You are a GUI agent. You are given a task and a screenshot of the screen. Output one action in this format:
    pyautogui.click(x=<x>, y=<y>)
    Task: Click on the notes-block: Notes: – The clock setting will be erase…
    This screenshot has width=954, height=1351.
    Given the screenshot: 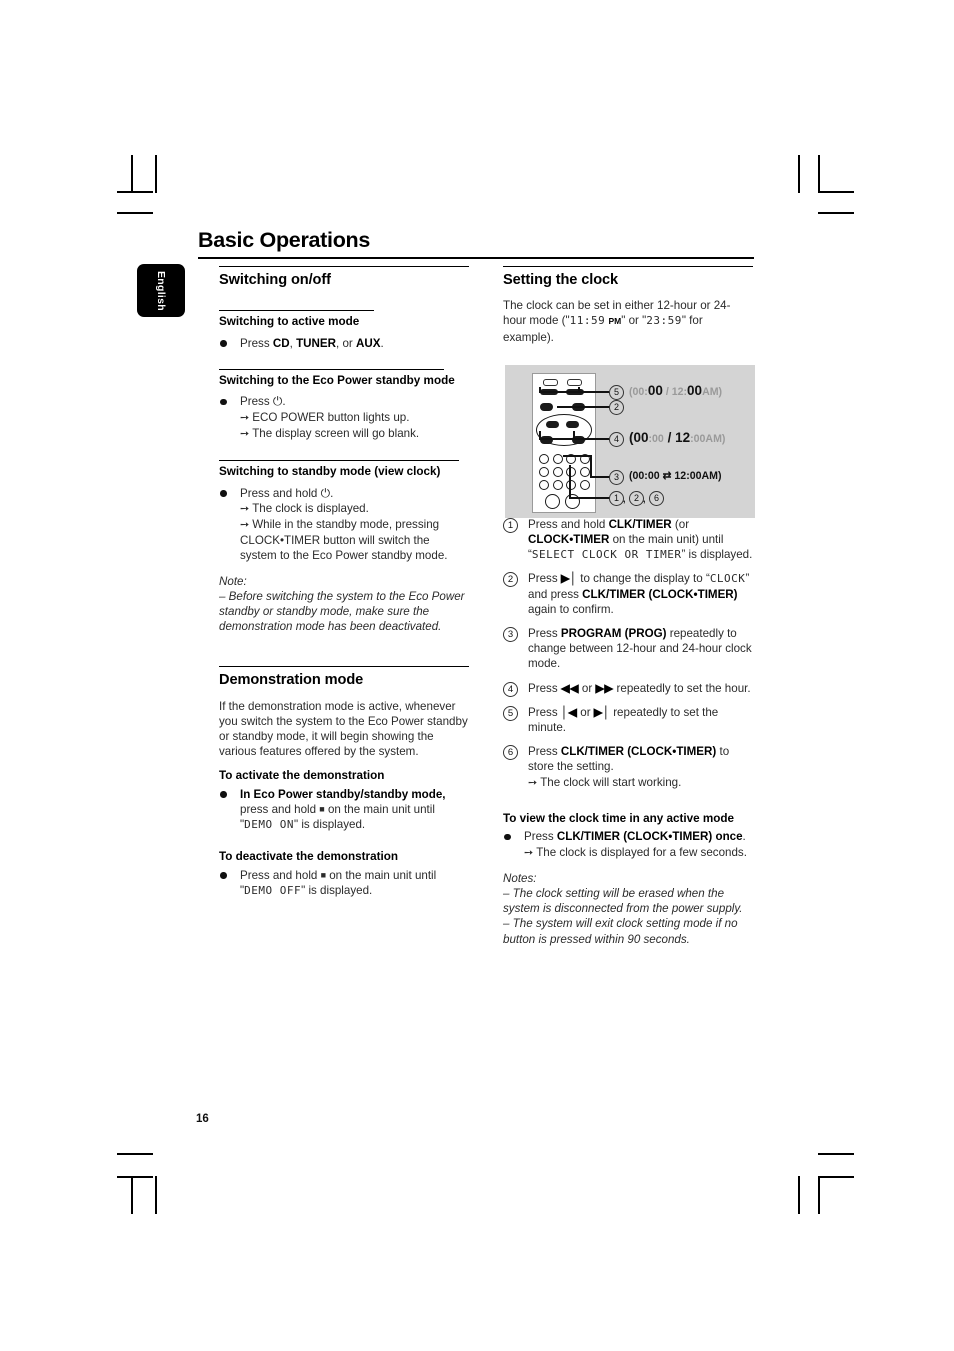 What is the action you would take?
    pyautogui.click(x=628, y=909)
    